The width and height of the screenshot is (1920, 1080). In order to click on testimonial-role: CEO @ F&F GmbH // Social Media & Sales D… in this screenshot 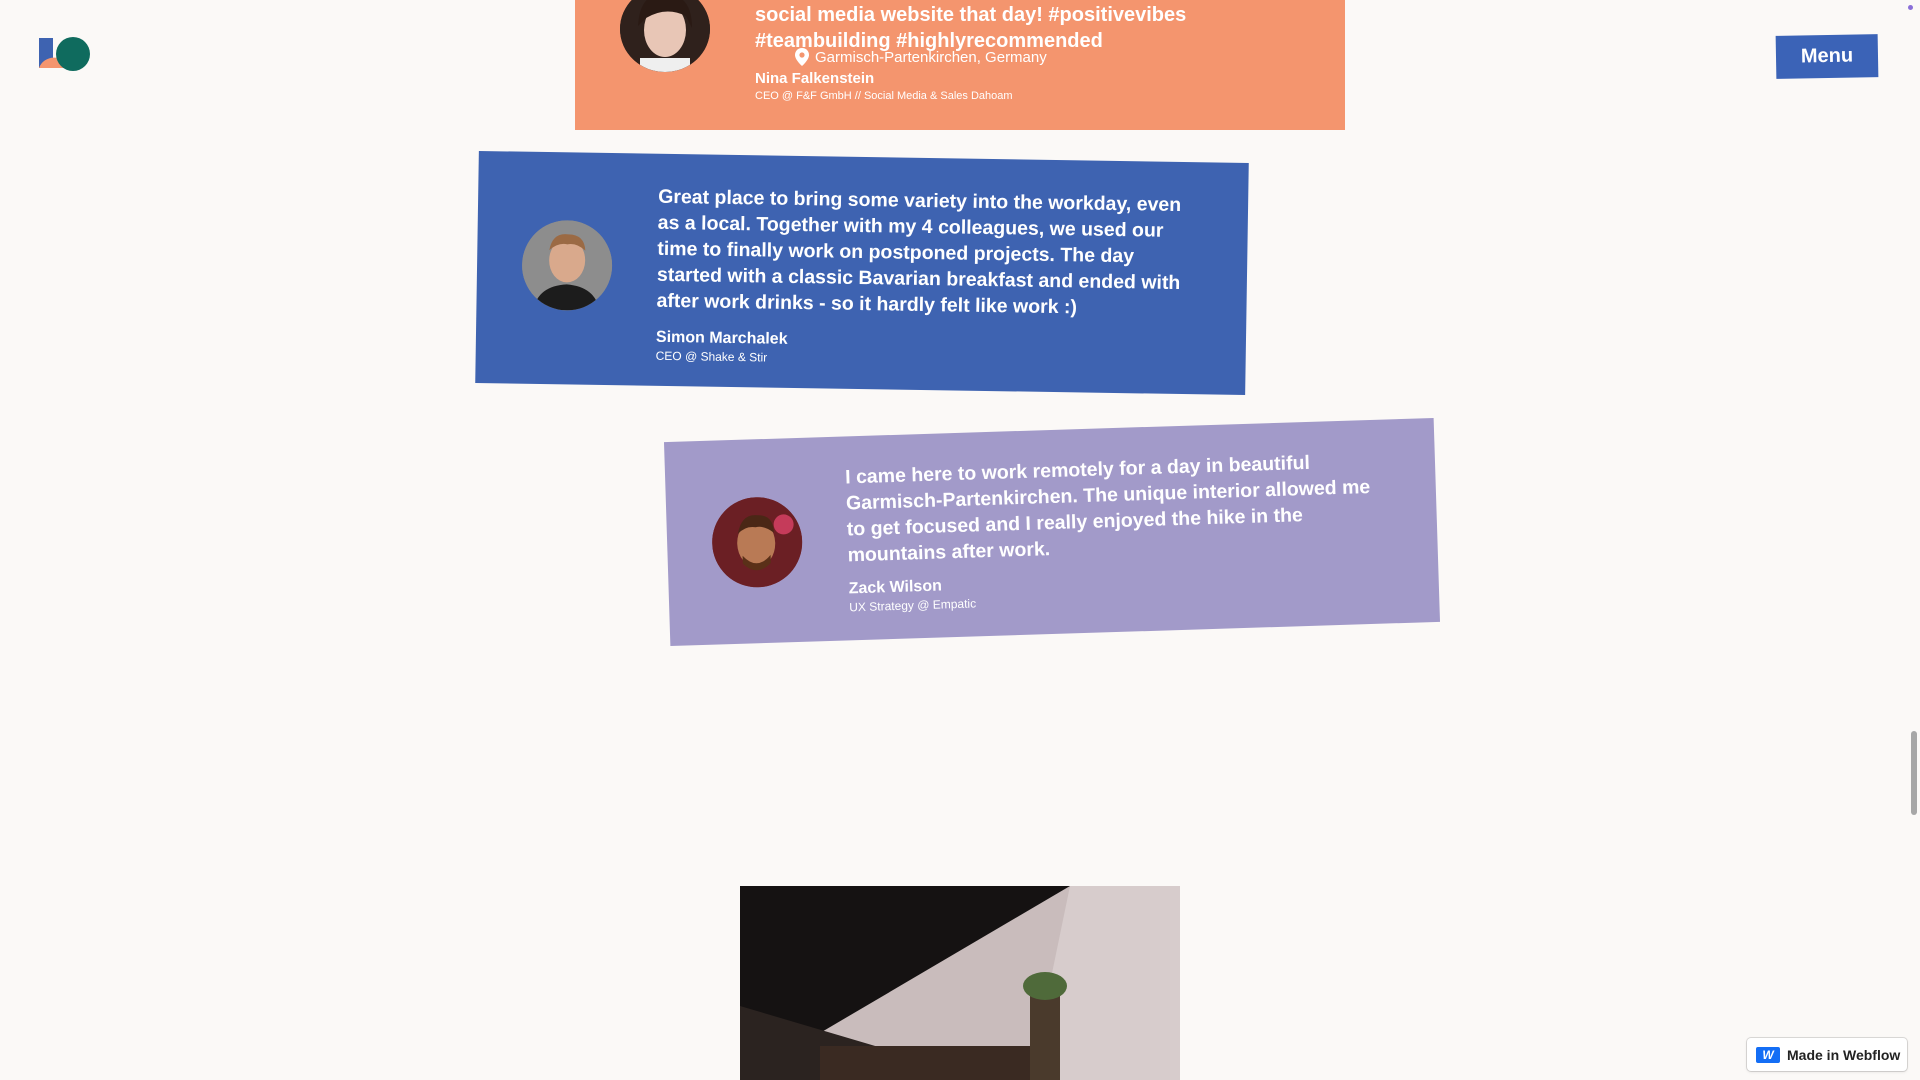, I will do `click(884, 96)`.